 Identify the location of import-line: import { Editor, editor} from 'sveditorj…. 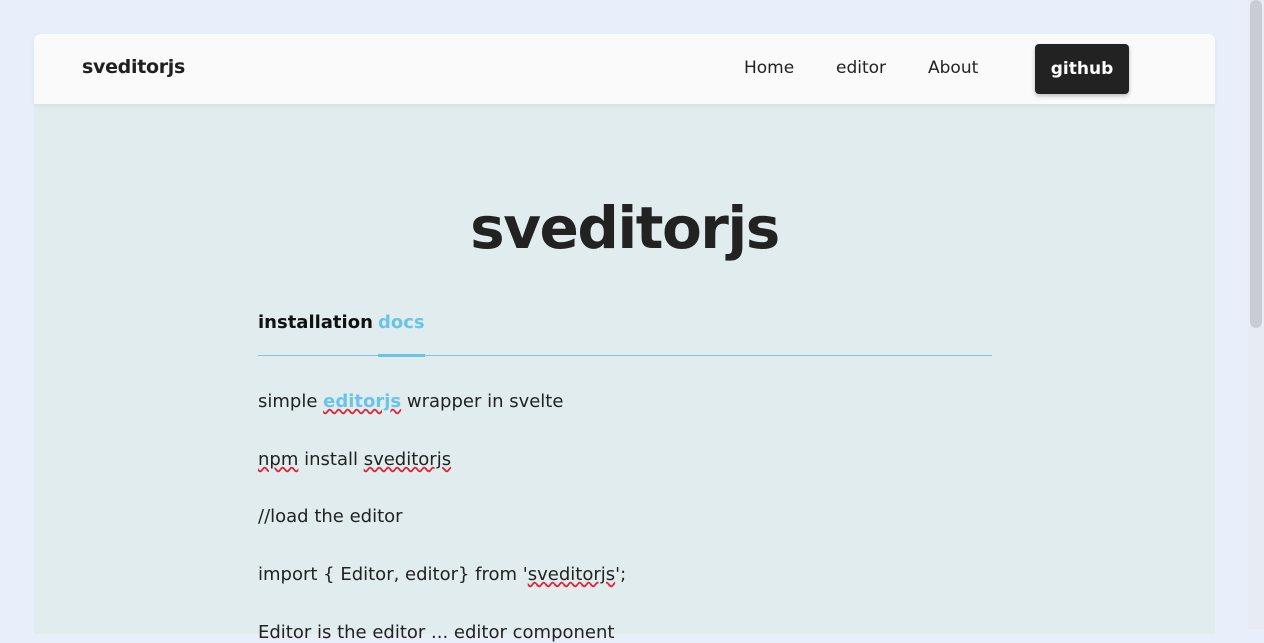
(442, 574).